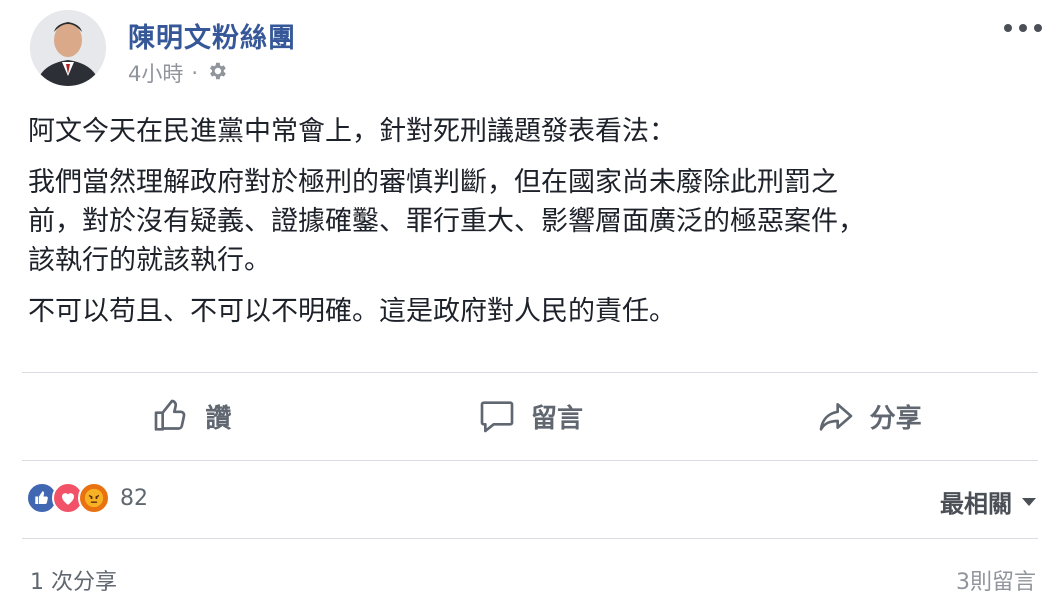 The width and height of the screenshot is (1060, 596). What do you see at coordinates (352, 311) in the screenshot?
I see `post-paragraph: 不可以苟且、不可以不明確。這是政府對人民的責任。` at bounding box center [352, 311].